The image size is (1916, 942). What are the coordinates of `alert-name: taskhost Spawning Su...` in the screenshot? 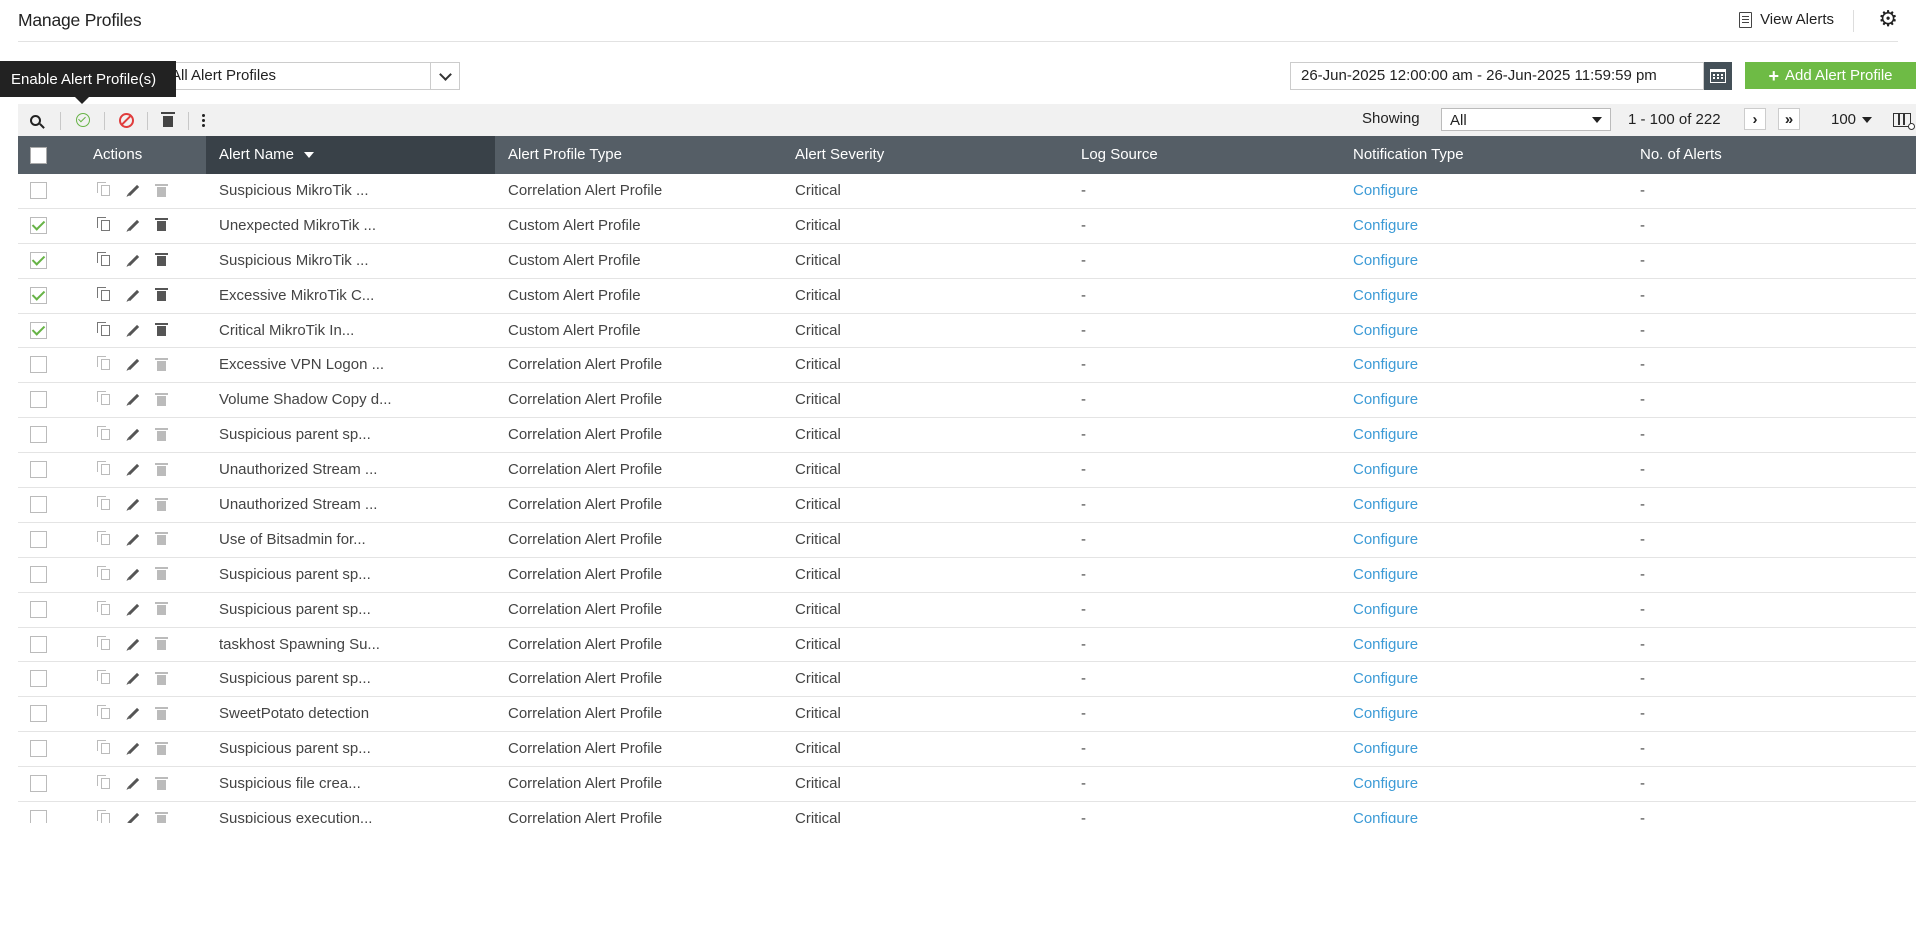 It's located at (299, 644).